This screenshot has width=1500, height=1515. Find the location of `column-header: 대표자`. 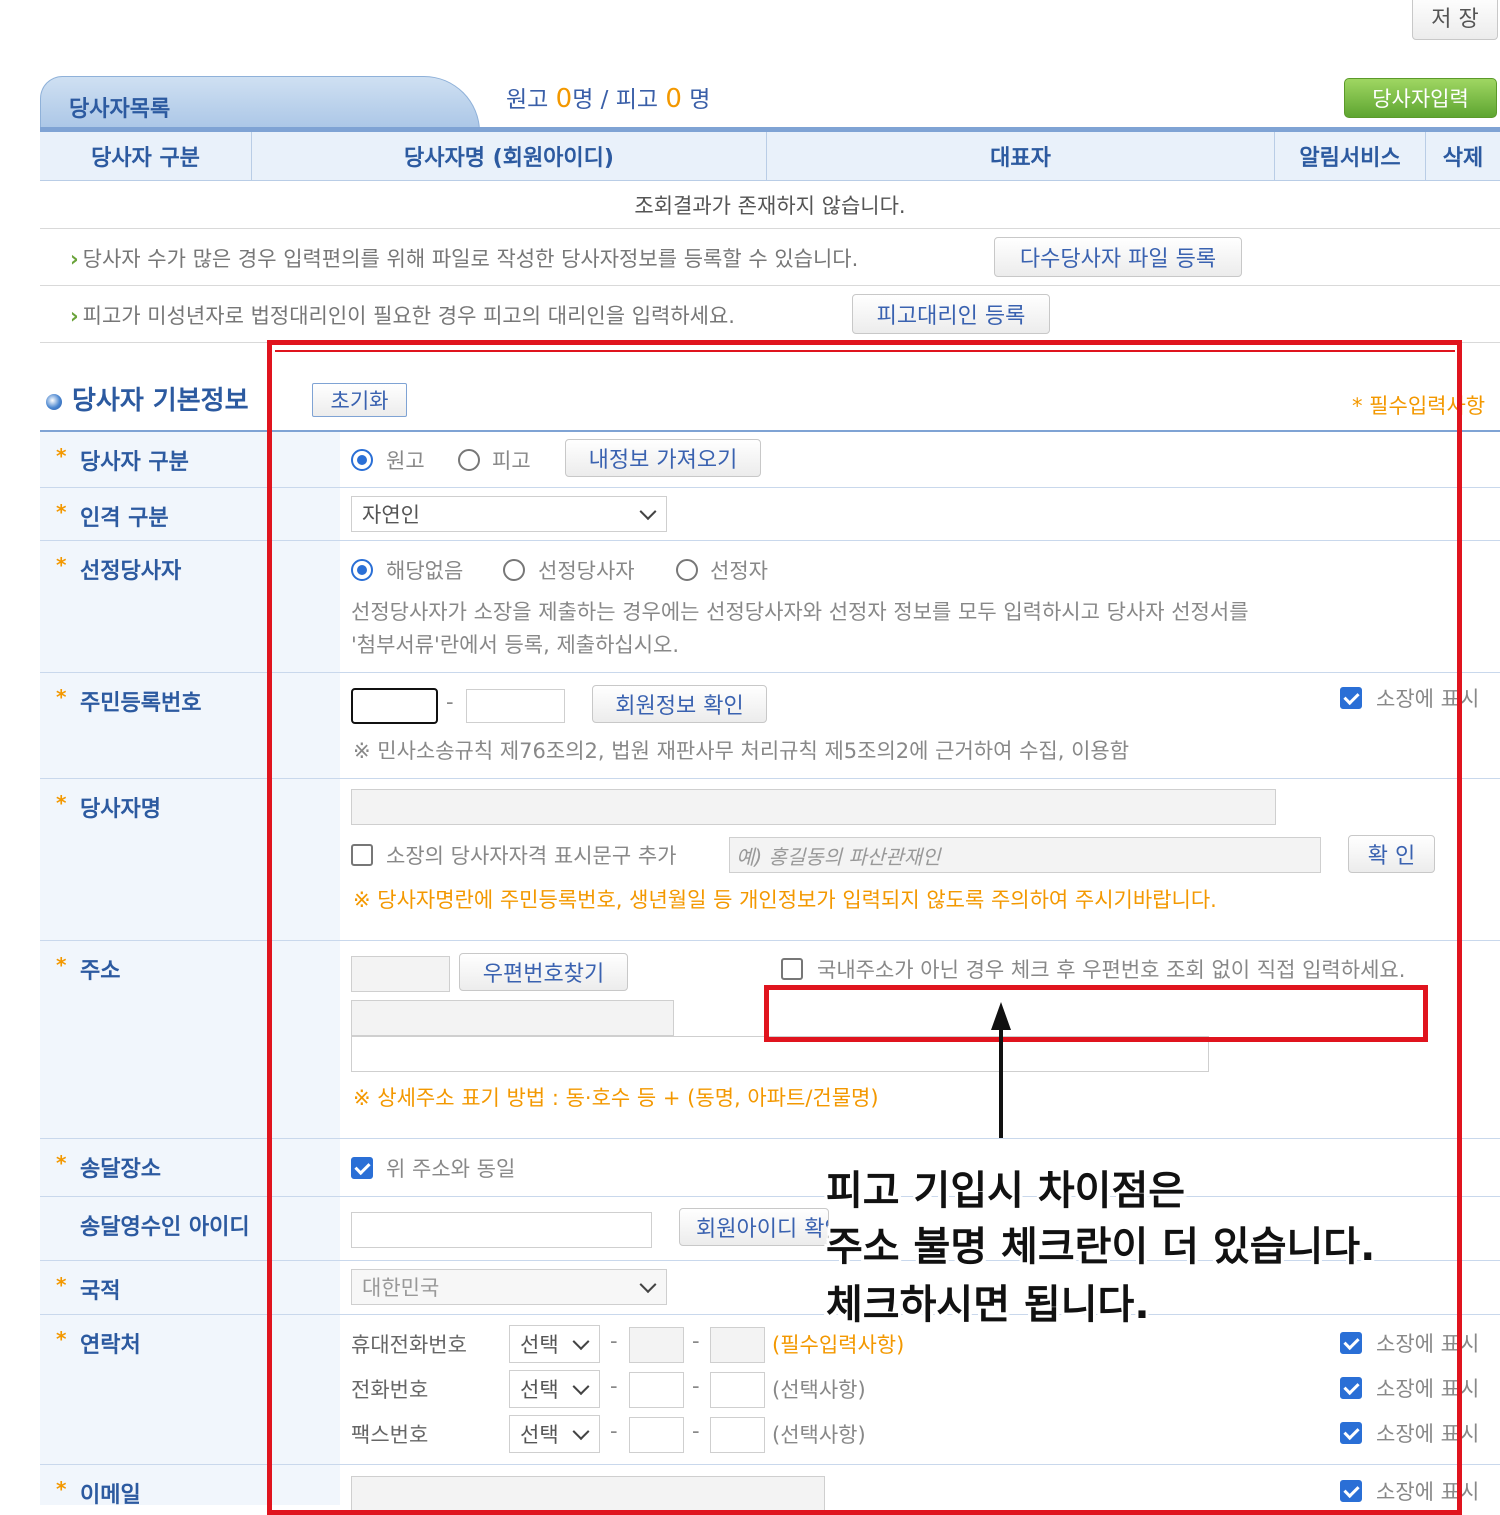

column-header: 대표자 is located at coordinates (1021, 156).